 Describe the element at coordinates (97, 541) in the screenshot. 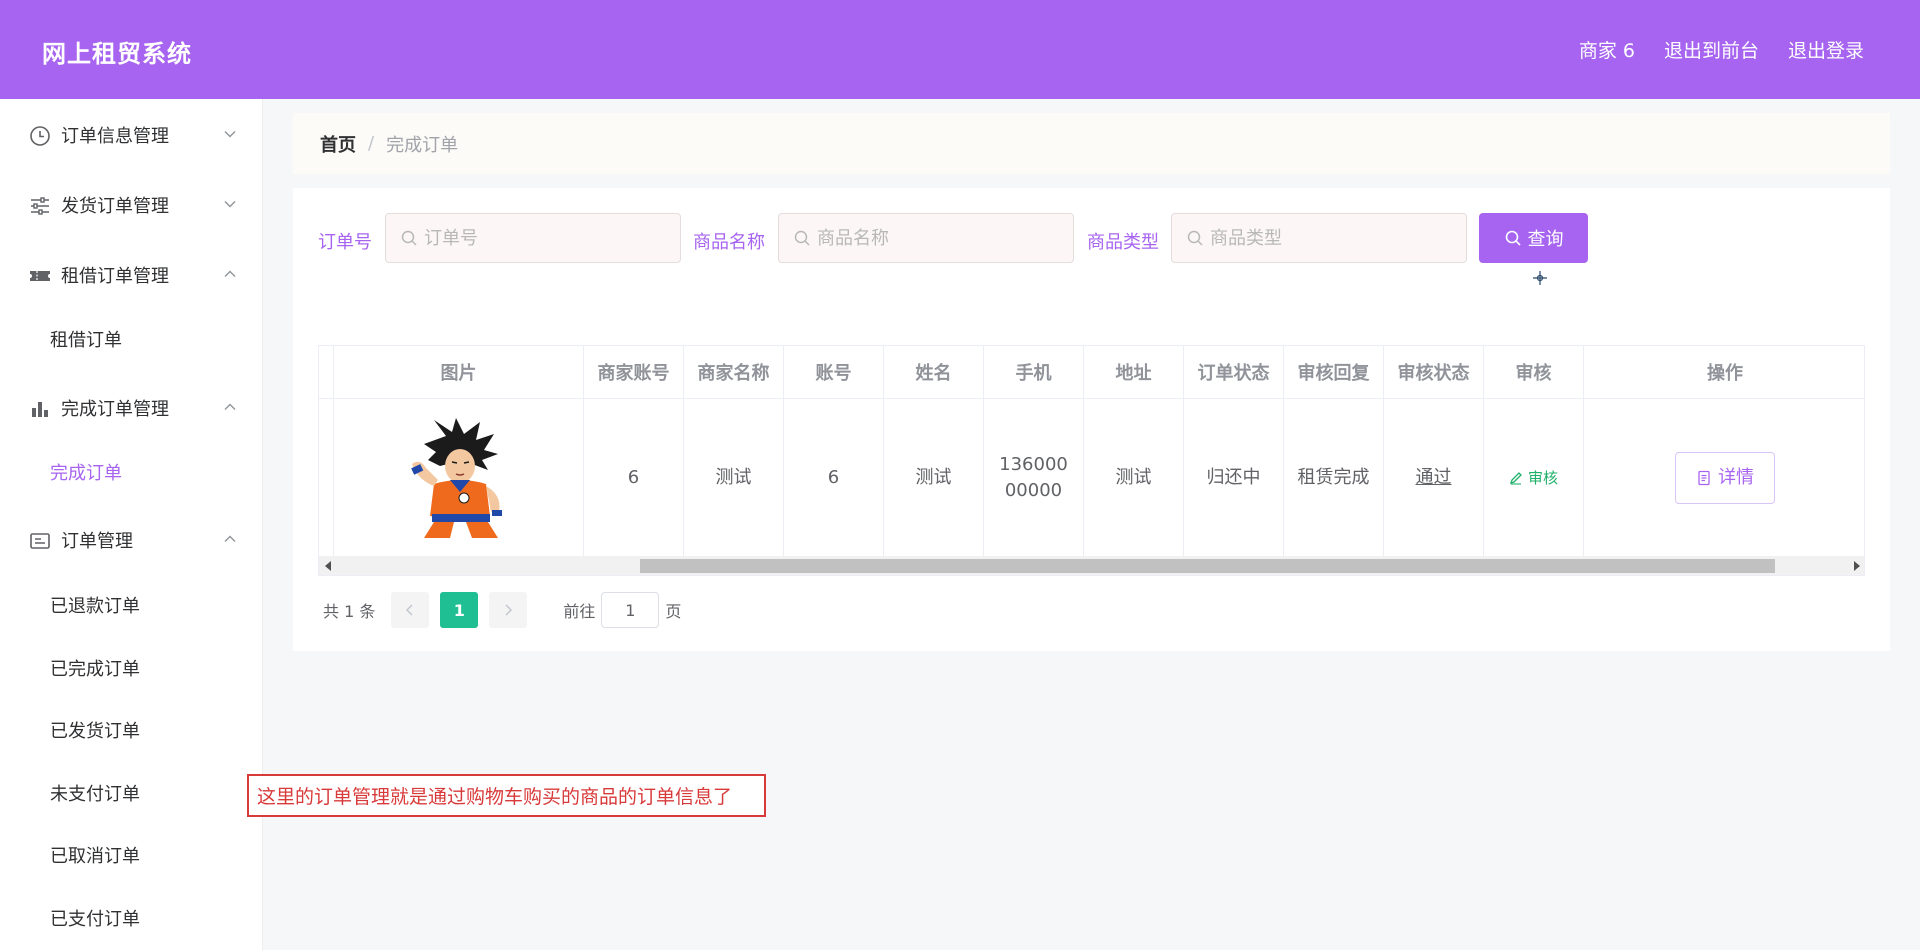

I see `menu-label: 订单管理` at that location.